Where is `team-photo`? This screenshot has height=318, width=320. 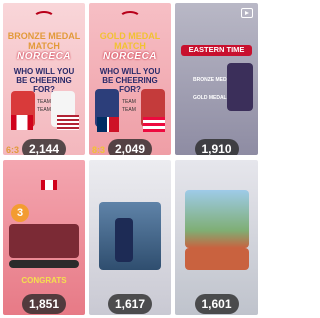 team-photo is located at coordinates (44, 241).